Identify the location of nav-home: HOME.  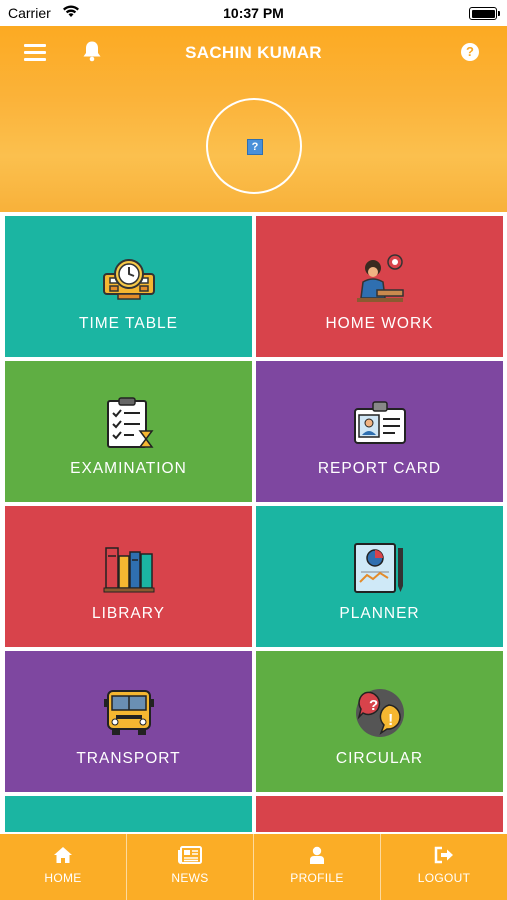
(63, 867).